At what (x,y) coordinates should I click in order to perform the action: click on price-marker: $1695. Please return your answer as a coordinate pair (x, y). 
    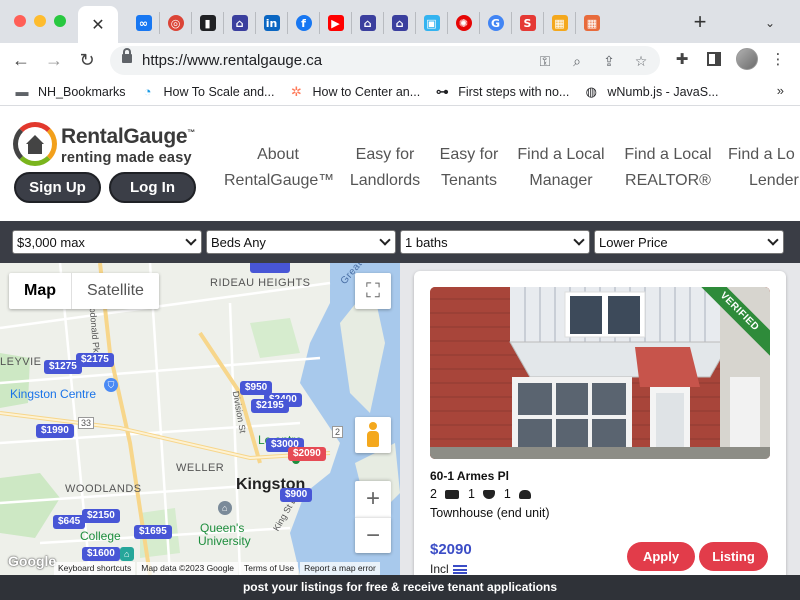
    Looking at the image, I should click on (153, 532).